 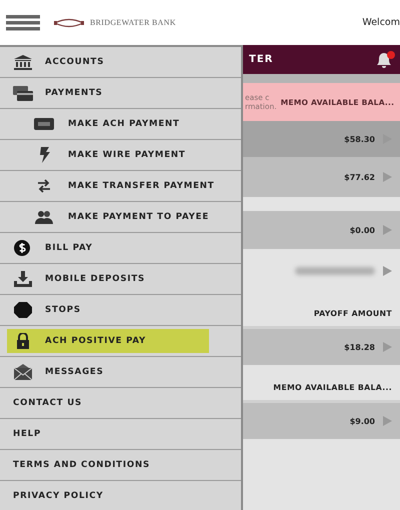 What do you see at coordinates (381, 22) in the screenshot?
I see `greeting-text: Welcom` at bounding box center [381, 22].